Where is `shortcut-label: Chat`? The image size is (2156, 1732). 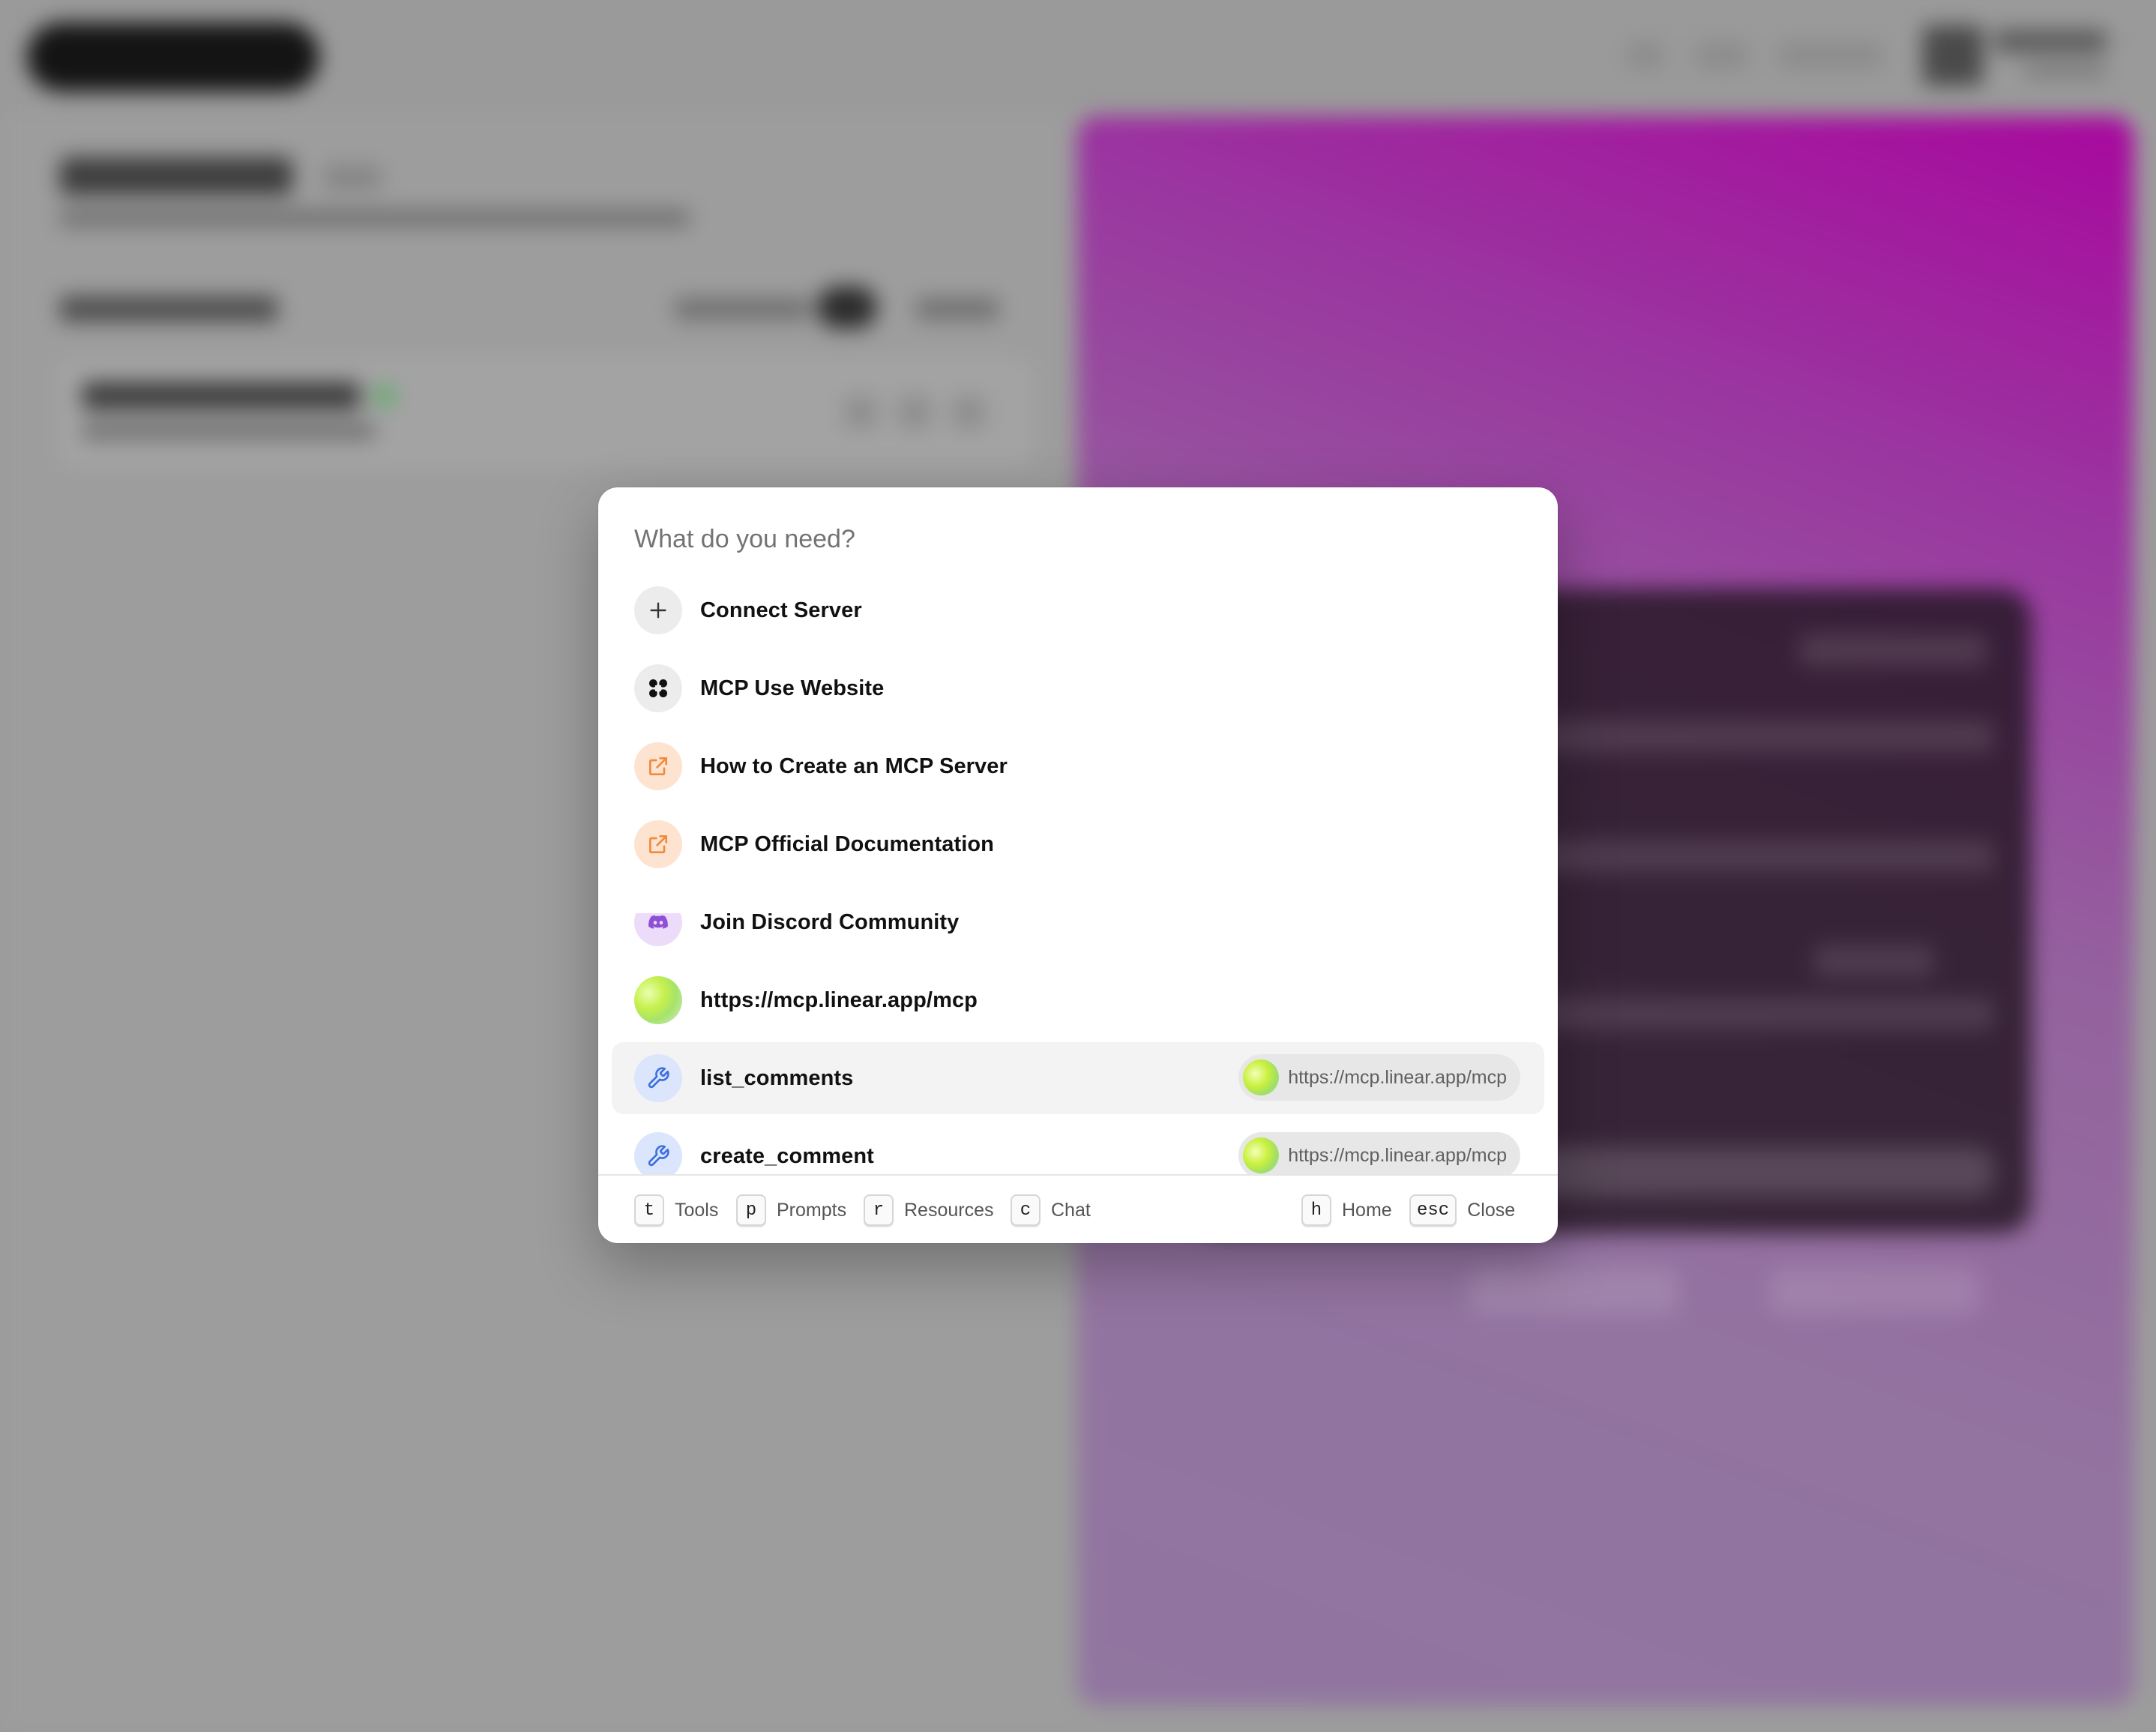
shortcut-label: Chat is located at coordinates (1071, 1210).